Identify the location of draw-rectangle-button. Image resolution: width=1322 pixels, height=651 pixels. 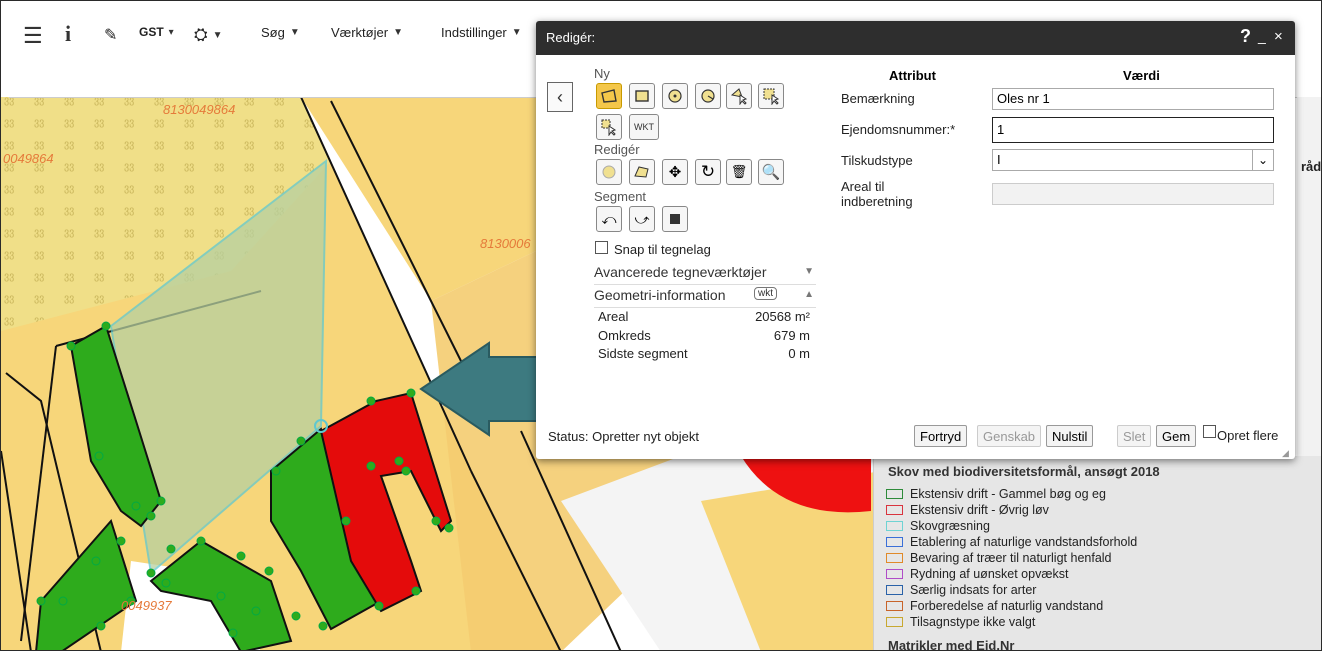
(642, 96).